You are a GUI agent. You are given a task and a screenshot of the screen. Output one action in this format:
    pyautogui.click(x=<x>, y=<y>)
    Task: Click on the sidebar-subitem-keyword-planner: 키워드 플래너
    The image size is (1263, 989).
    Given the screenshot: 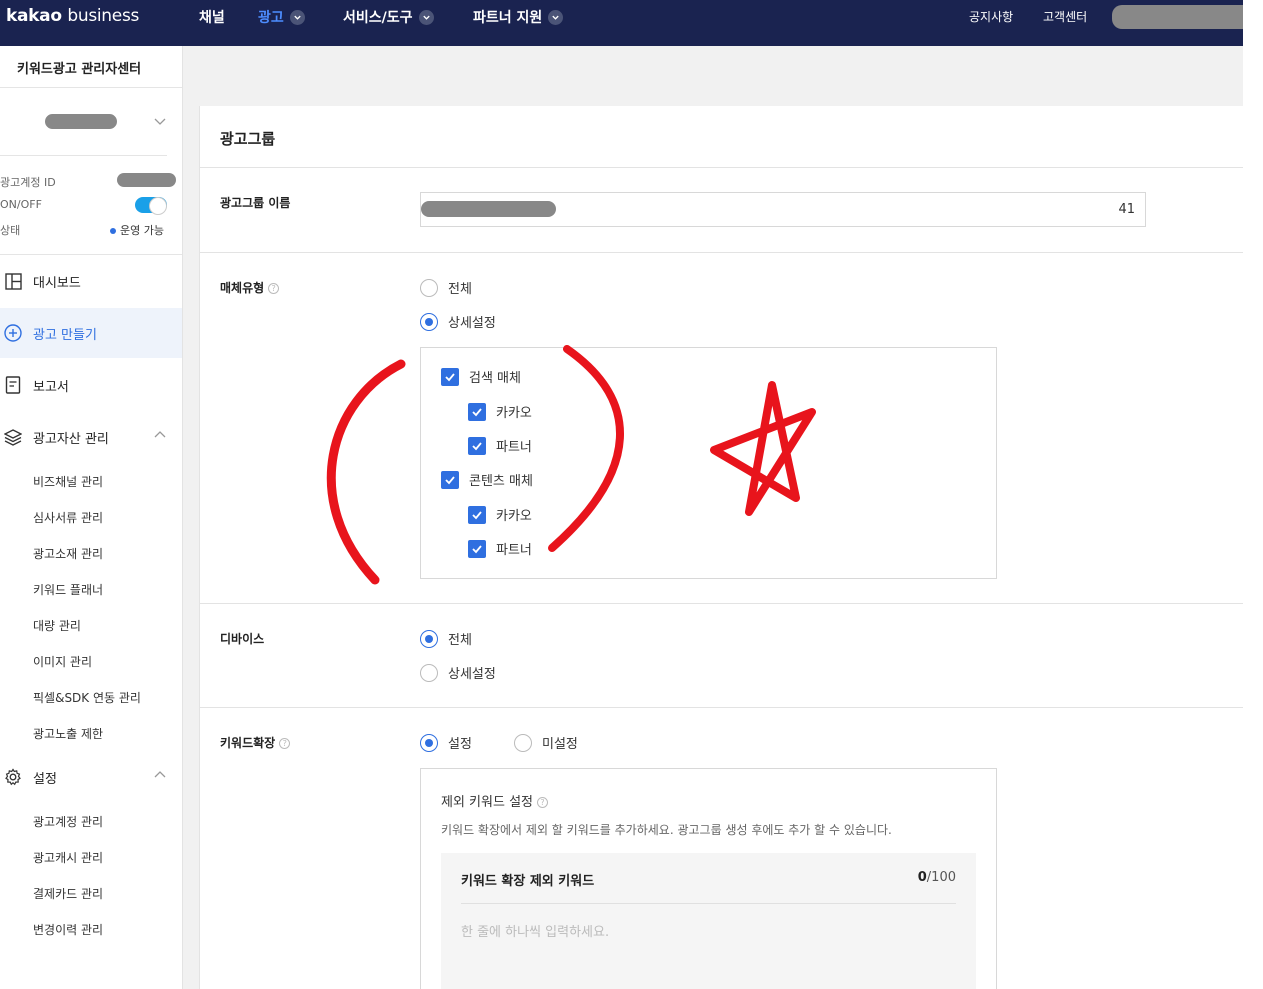 What is the action you would take?
    pyautogui.click(x=68, y=589)
    